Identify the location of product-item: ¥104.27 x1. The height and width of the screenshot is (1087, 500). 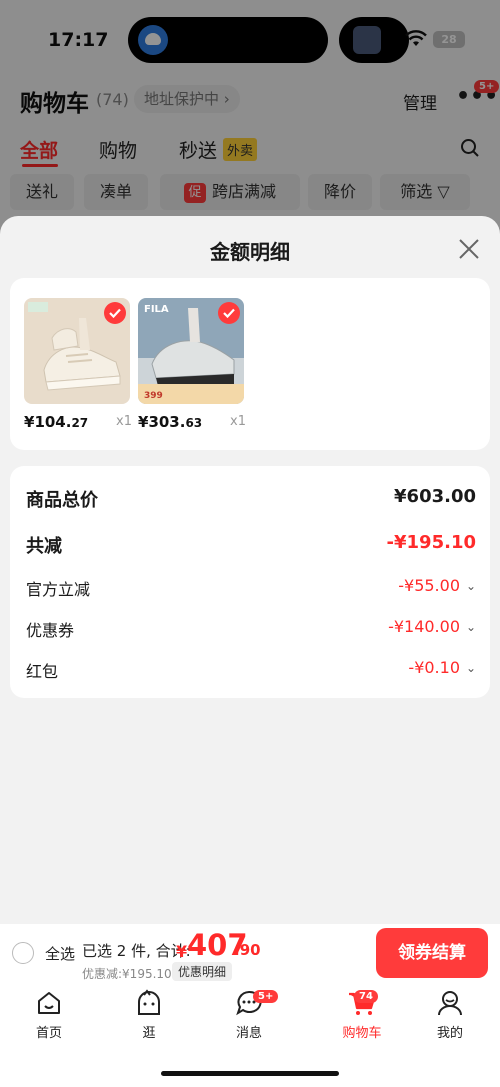
(78, 364).